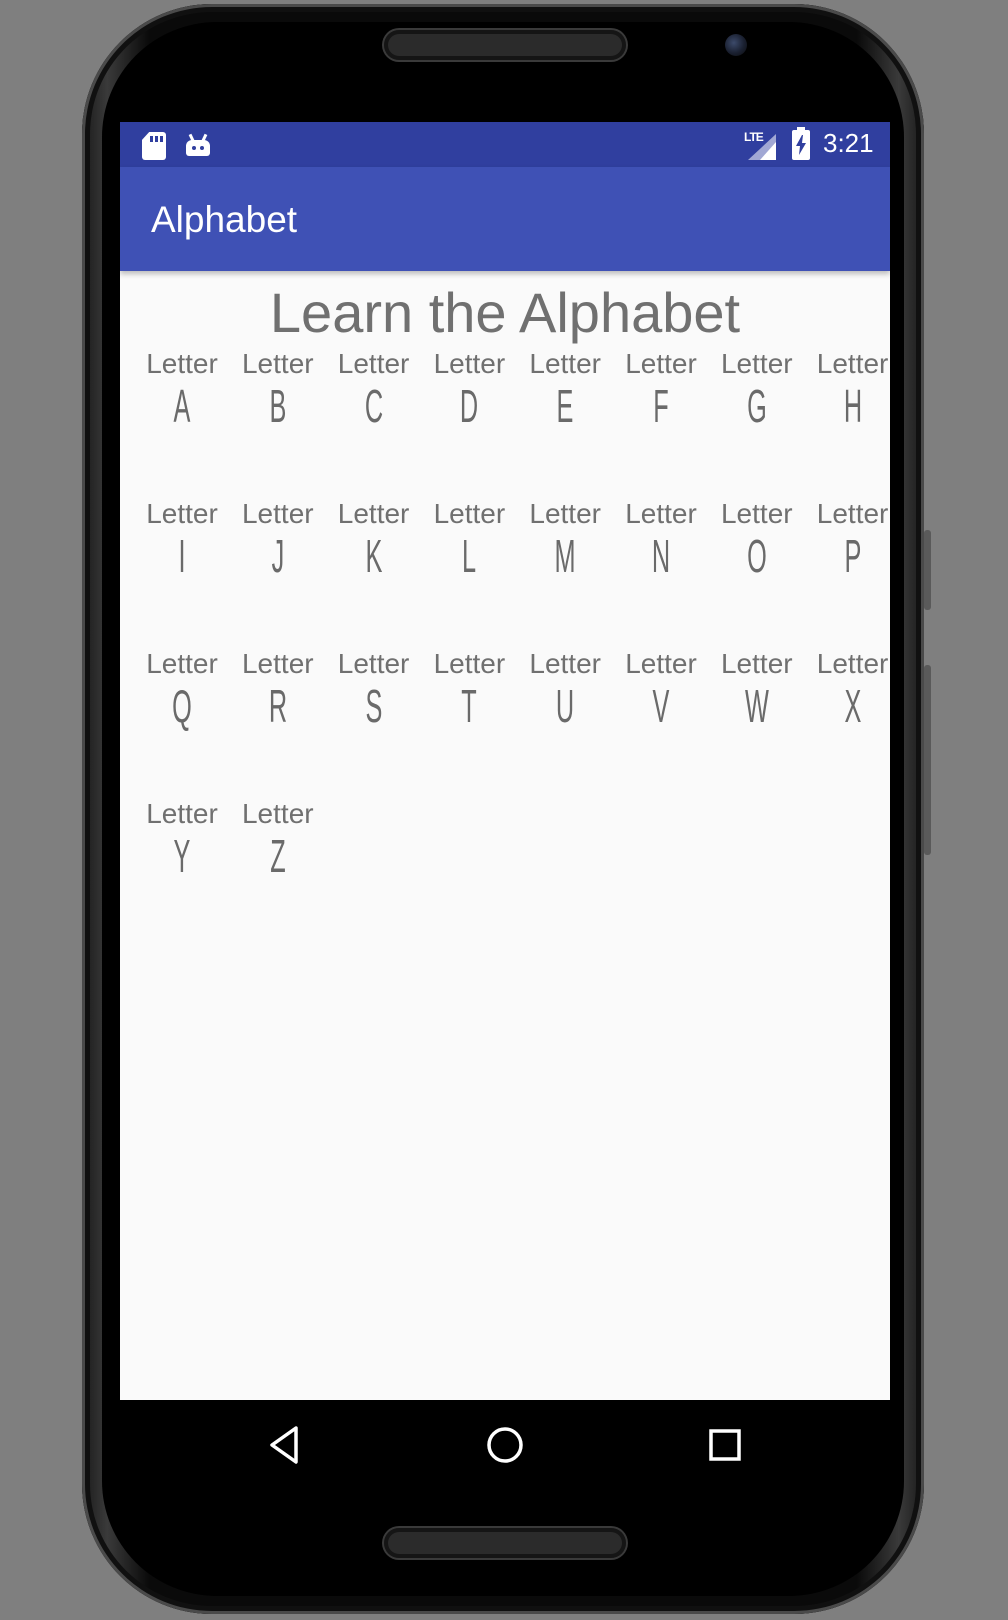 The image size is (1008, 1620). Describe the element at coordinates (154, 146) in the screenshot. I see `sd-card-icon` at that location.